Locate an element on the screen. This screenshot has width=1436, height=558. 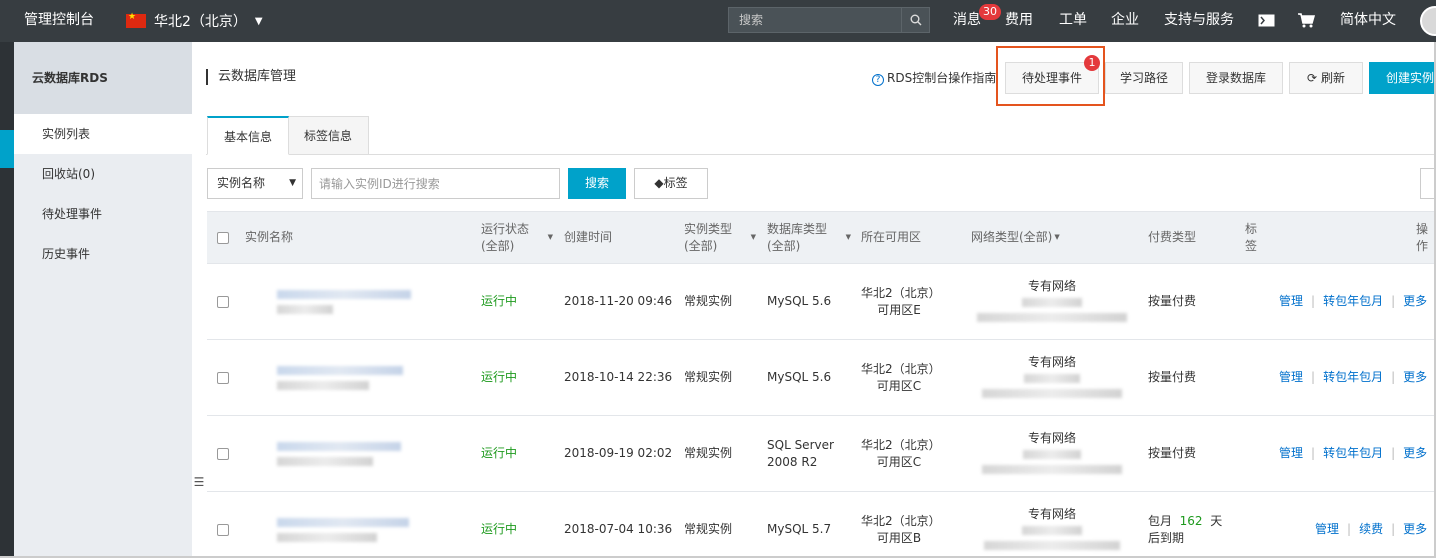
avatar is located at coordinates (1428, 21).